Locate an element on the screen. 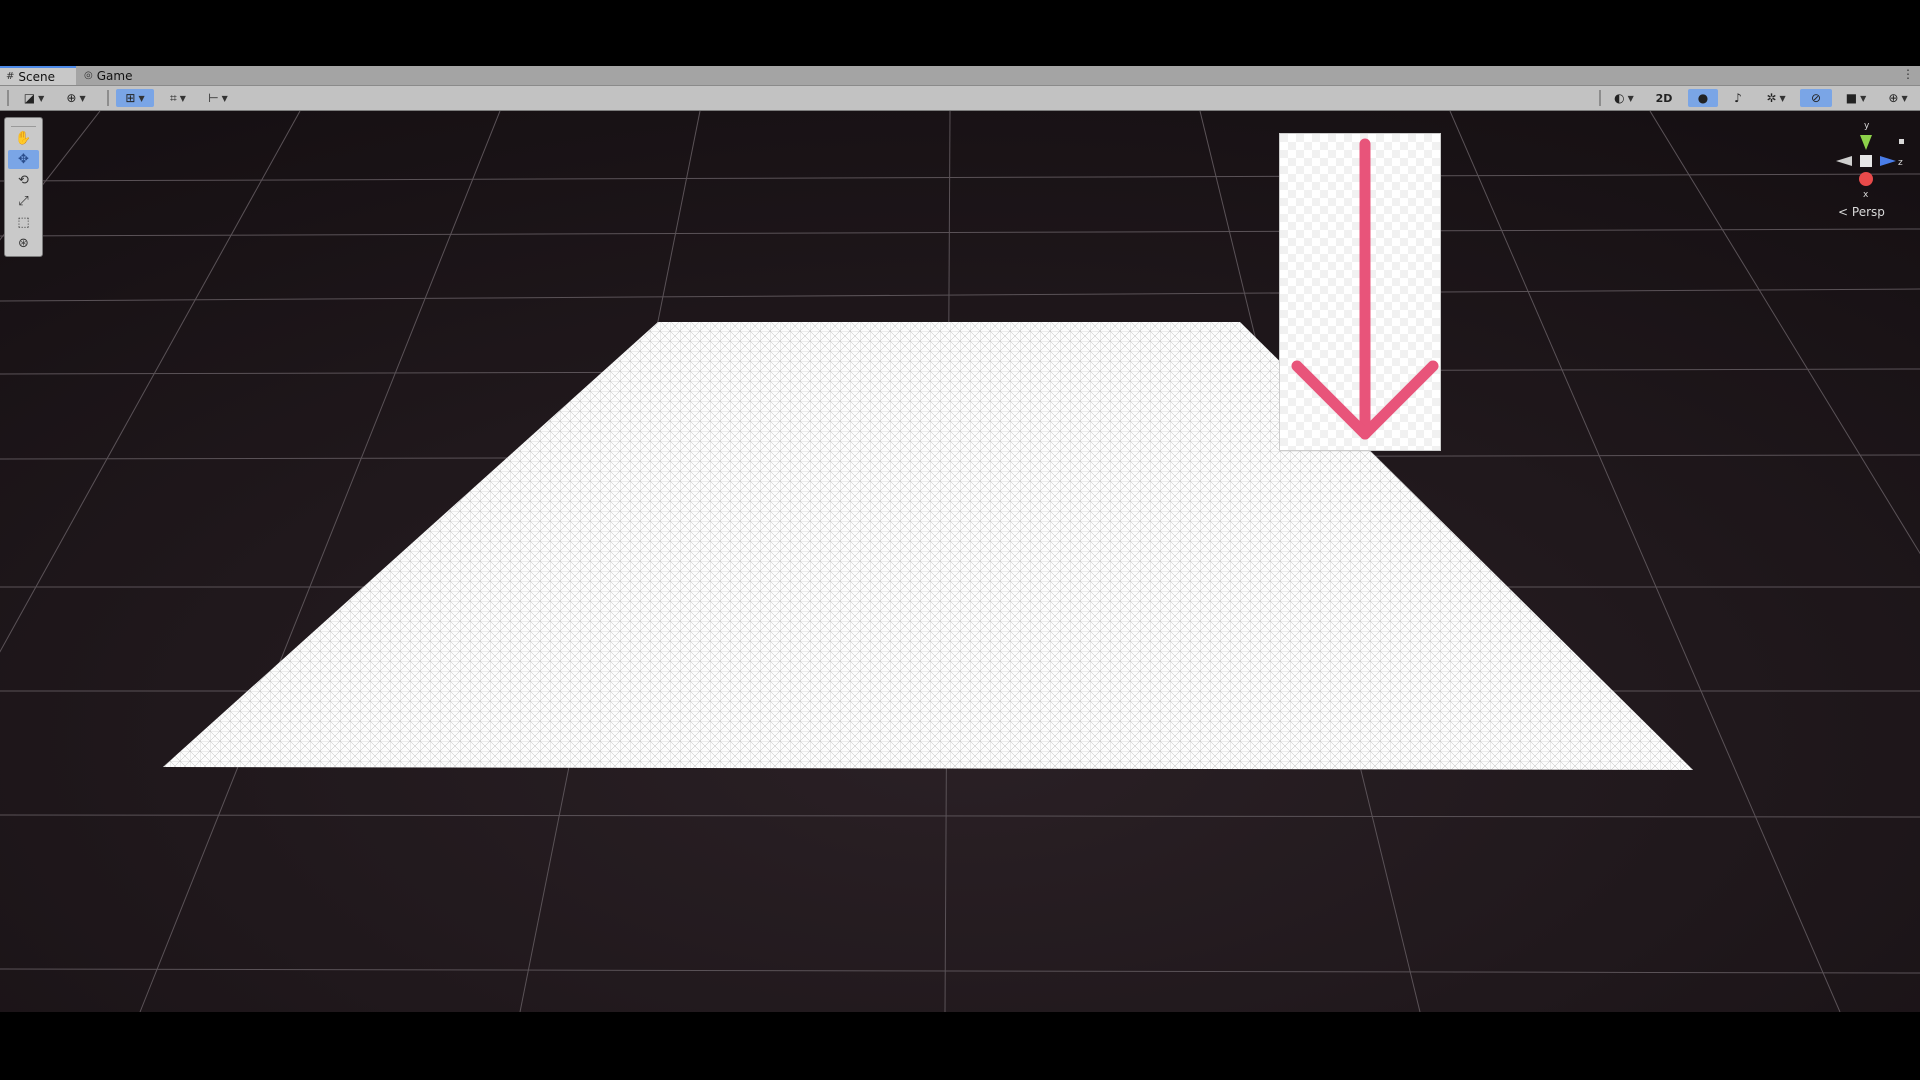  gizmo-lock-icon is located at coordinates (1901, 141).